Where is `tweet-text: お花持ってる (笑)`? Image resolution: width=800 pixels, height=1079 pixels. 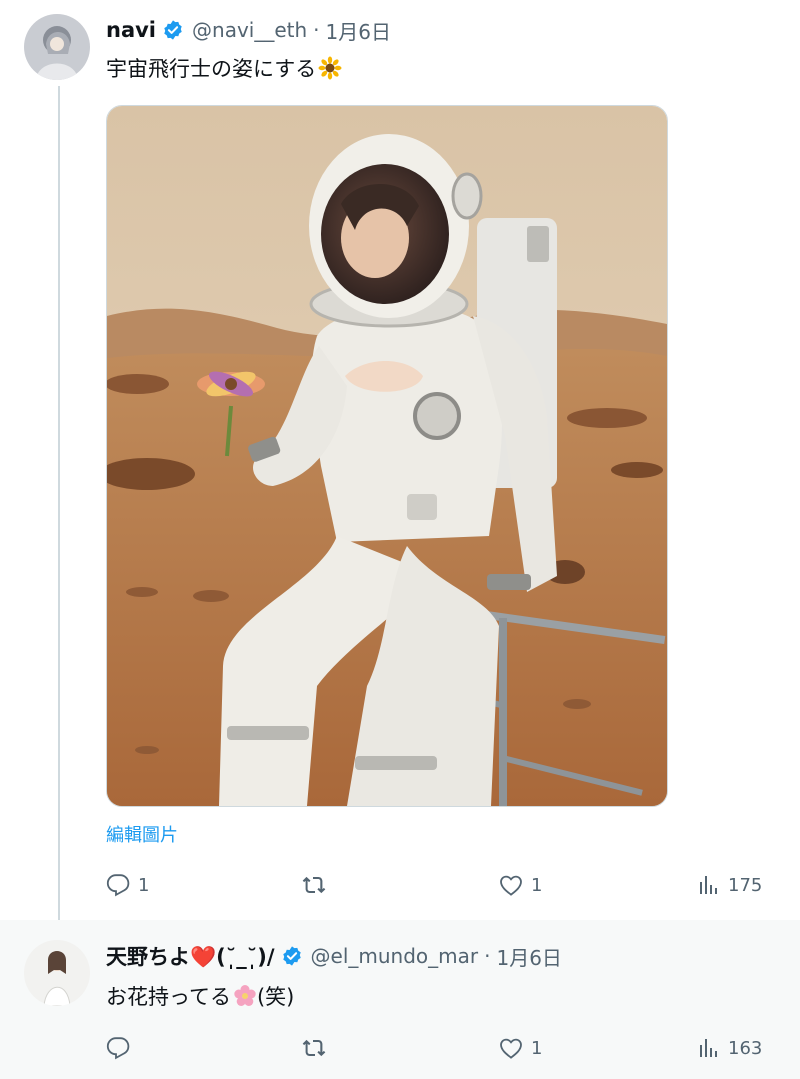
tweet-text: お花持ってる (笑) is located at coordinates (200, 996).